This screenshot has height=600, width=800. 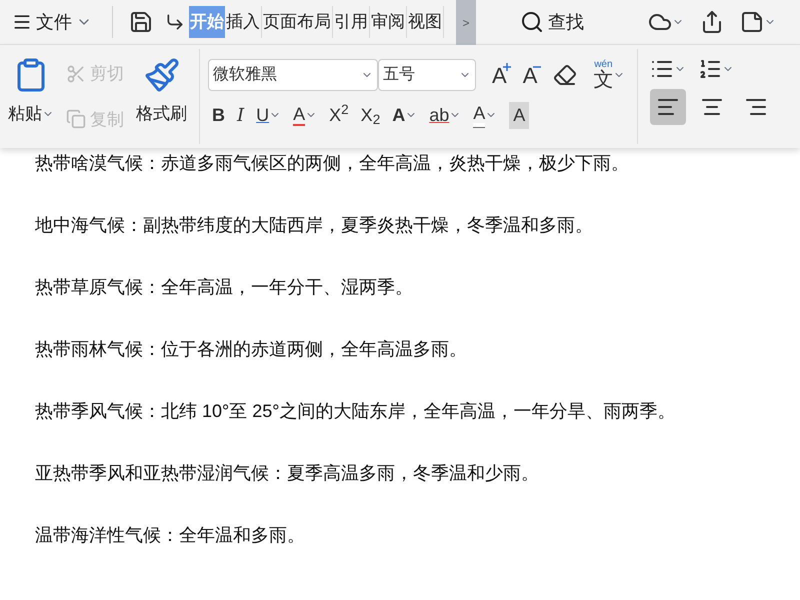 I want to click on paragraph: 地中海气候：副热带纬度的大陆西岸，夏季炎热干燥，冬季温和多雨。, so click(x=314, y=225).